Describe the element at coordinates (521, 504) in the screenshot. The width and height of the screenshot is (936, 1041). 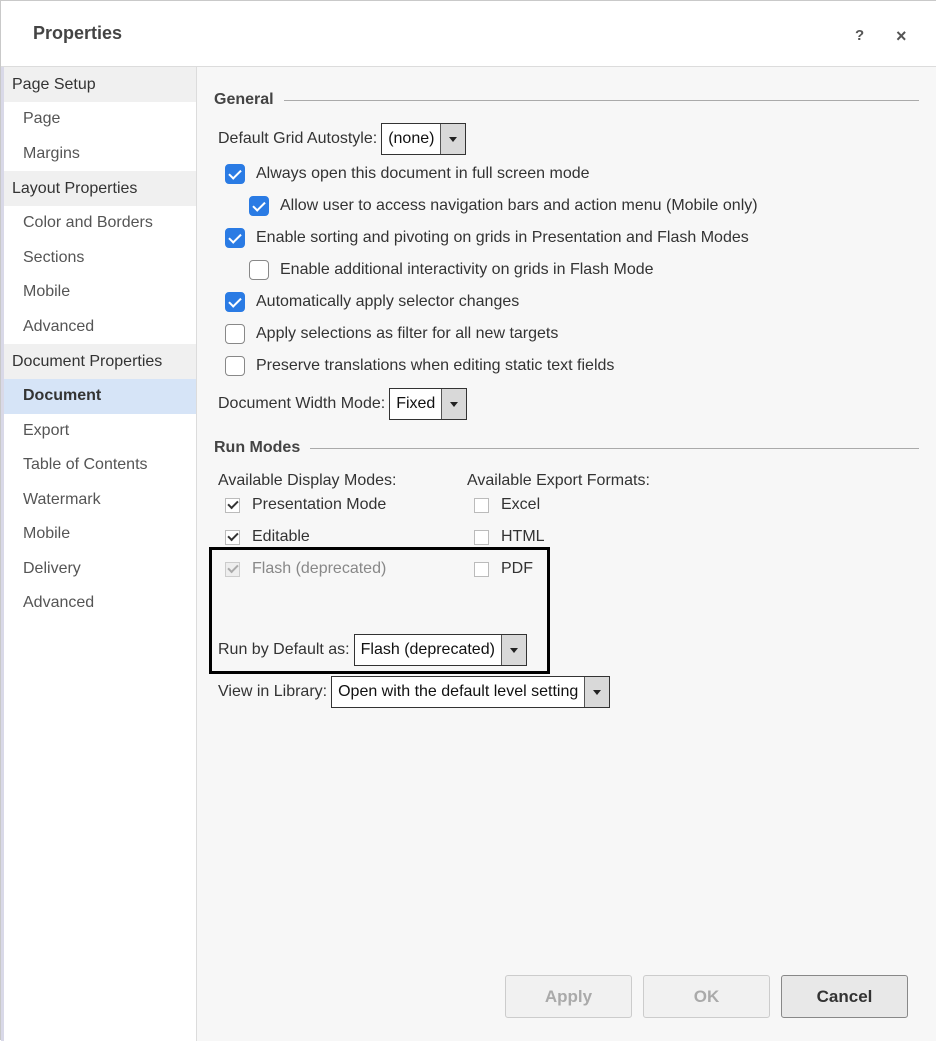
I see `excel-format-label: Excel` at that location.